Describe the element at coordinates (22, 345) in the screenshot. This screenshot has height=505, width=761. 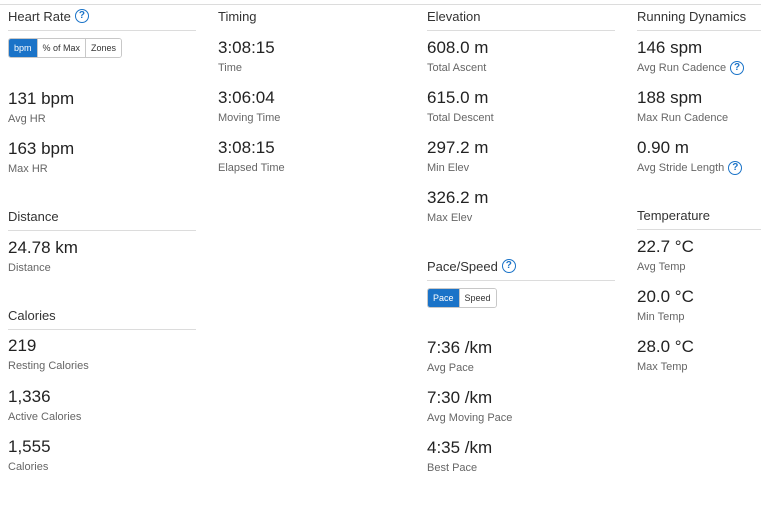
I see `stat-value: 219` at that location.